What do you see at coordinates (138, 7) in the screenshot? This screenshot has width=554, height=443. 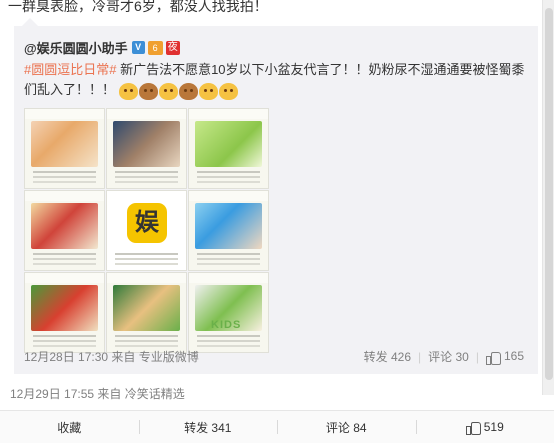 I see `post-text: 一群臭表脸，冷哥才6岁，都没人找我拍！` at bounding box center [138, 7].